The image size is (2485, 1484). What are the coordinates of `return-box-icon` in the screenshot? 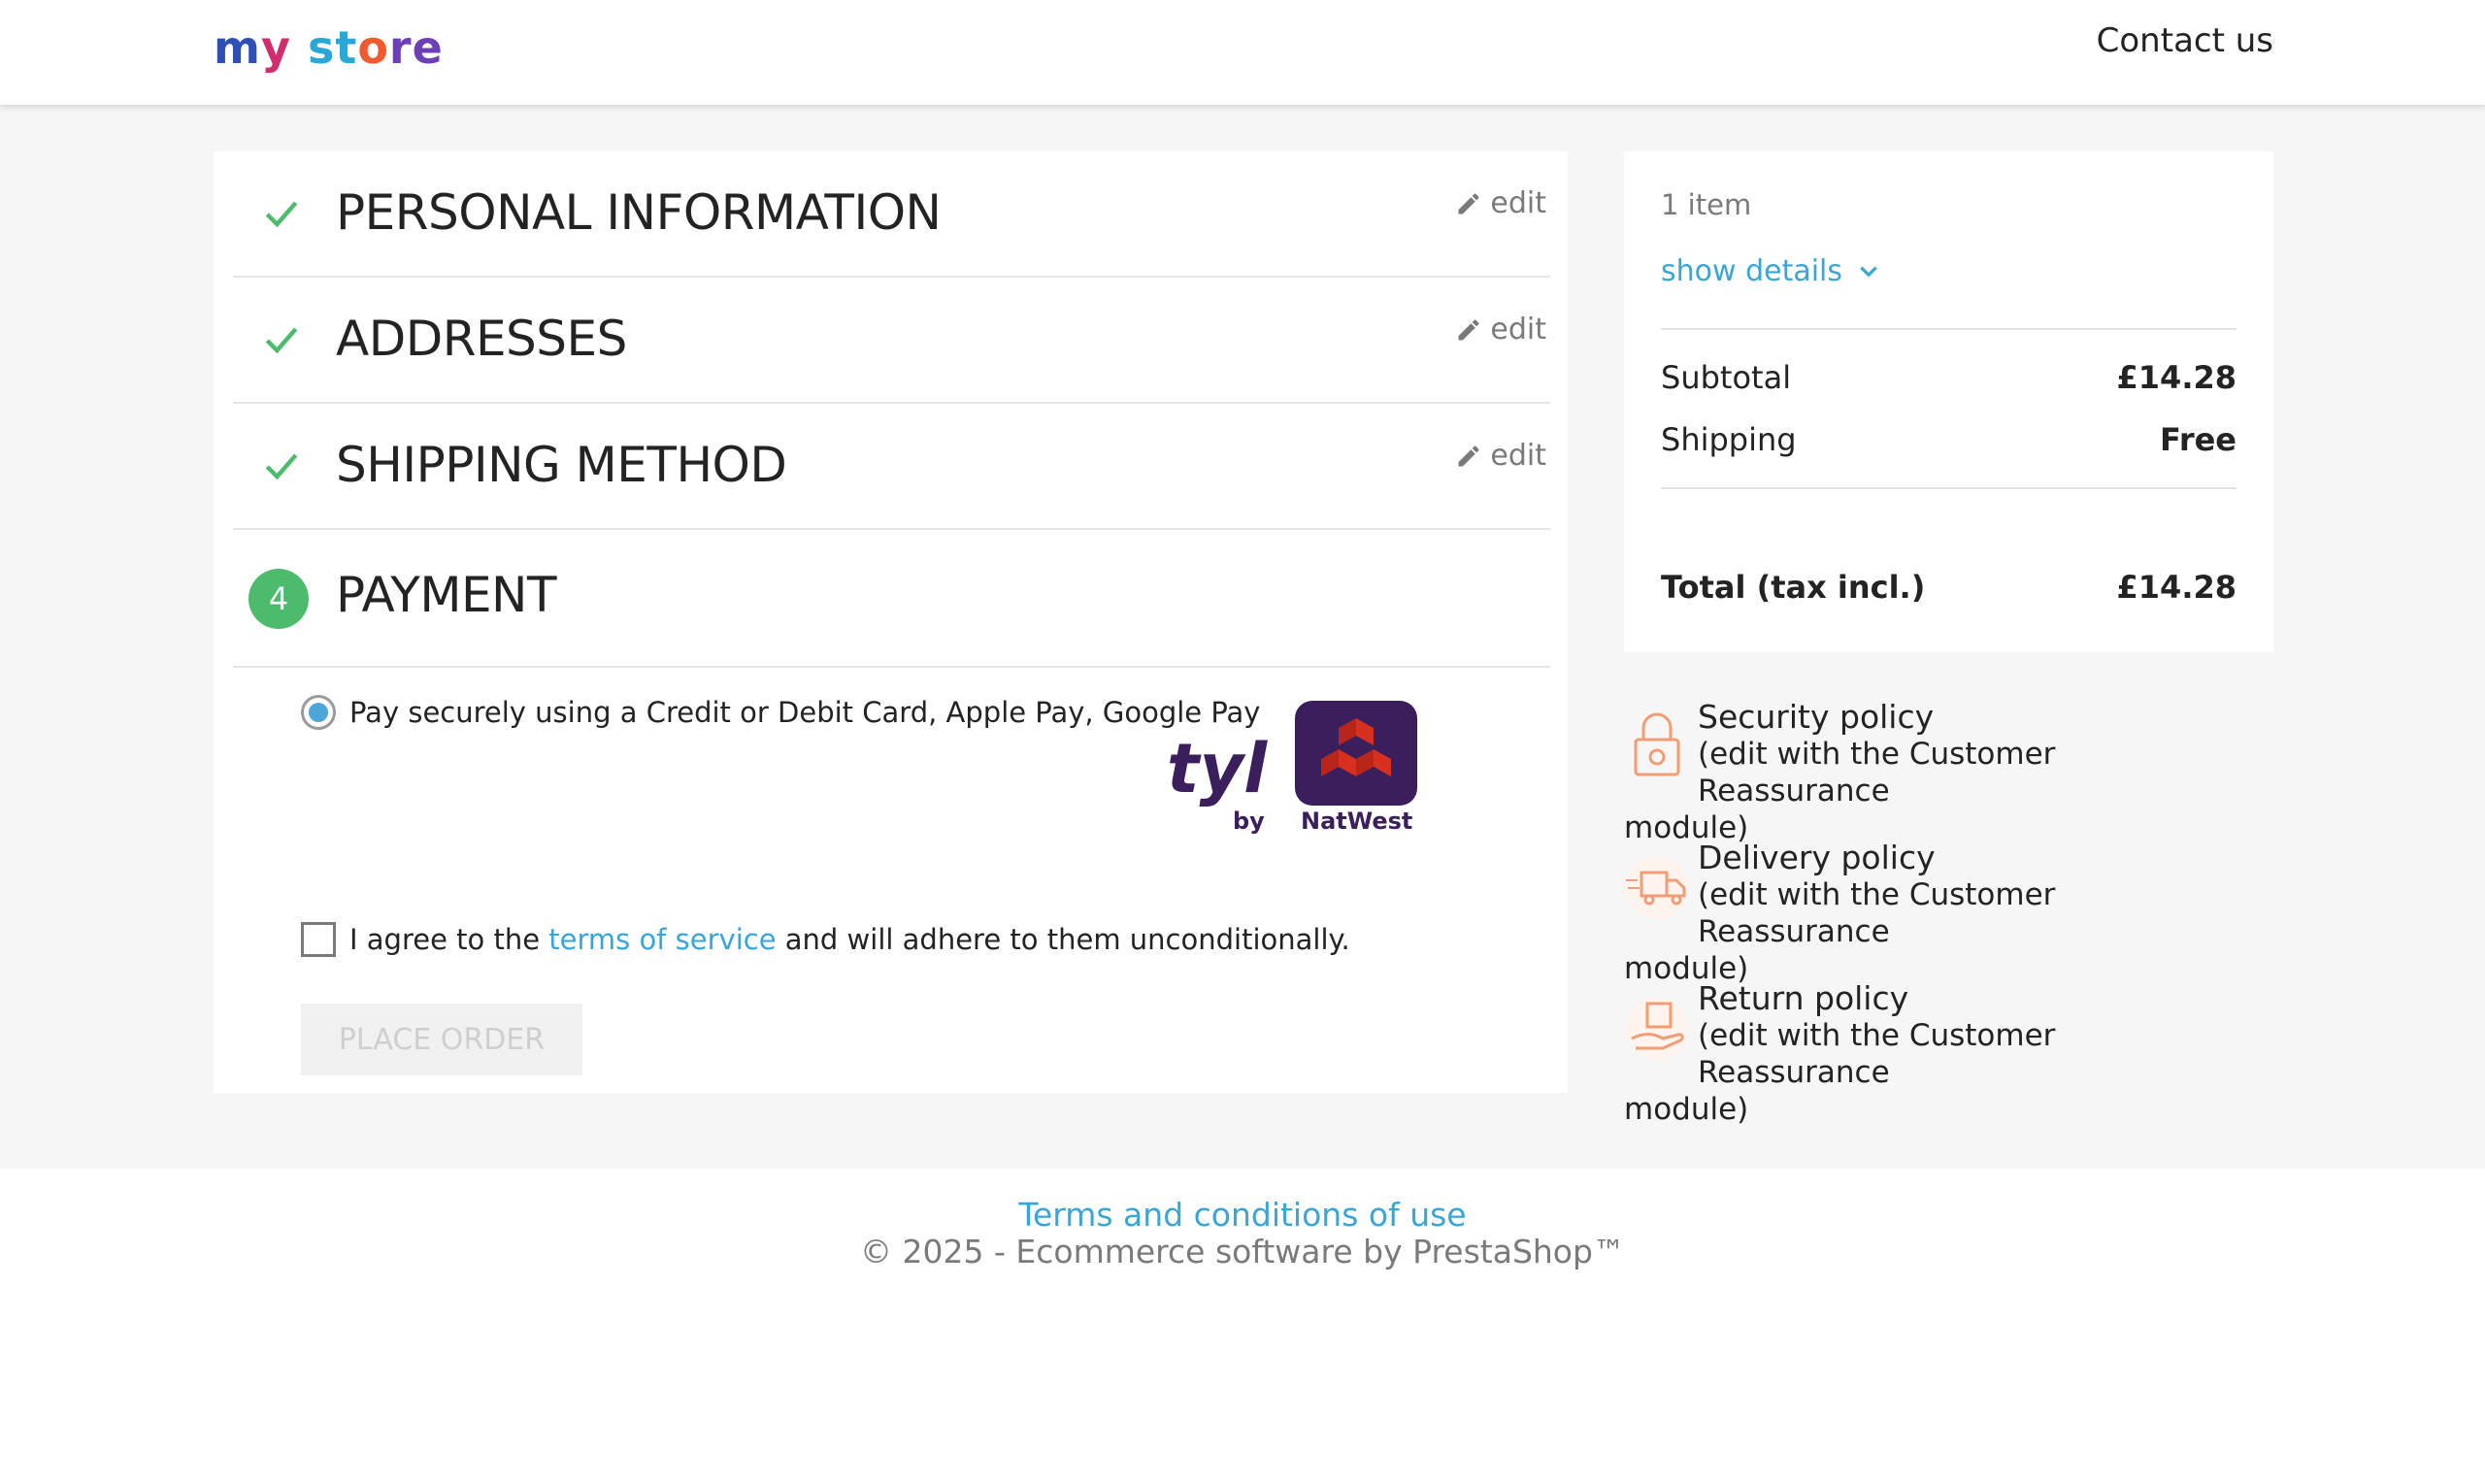 It's located at (1657, 1029).